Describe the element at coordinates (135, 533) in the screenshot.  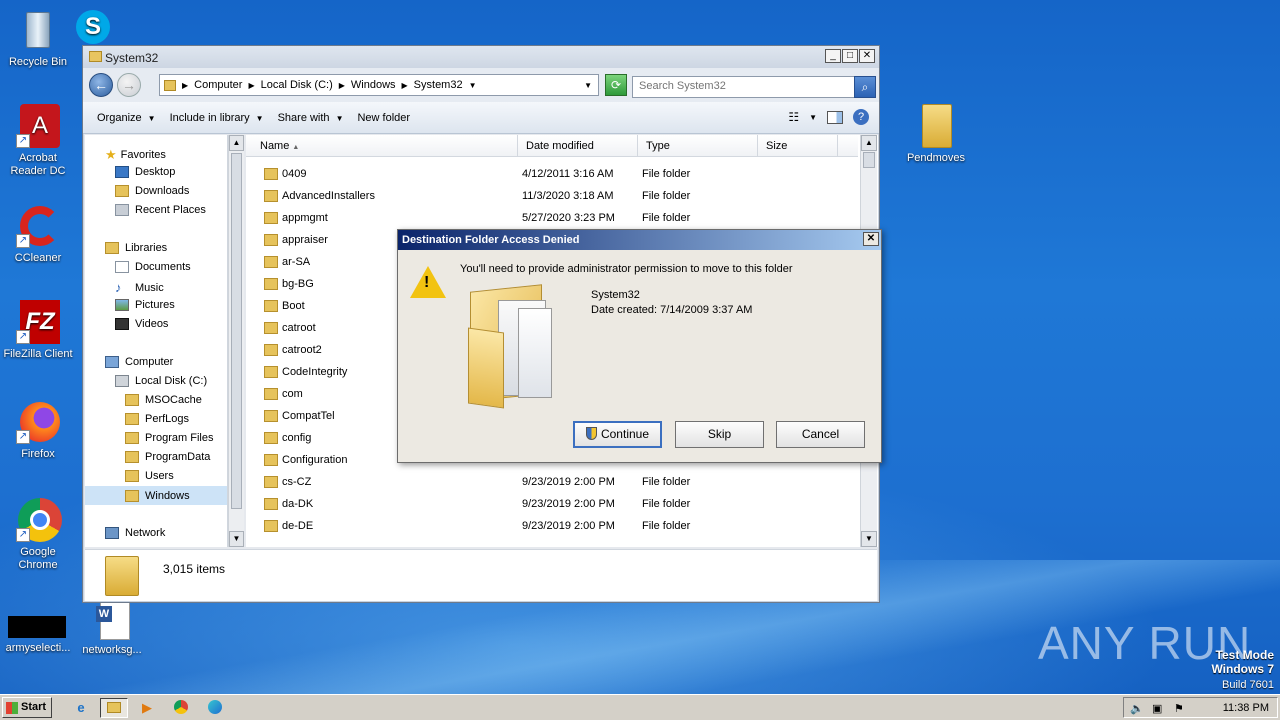
I see `nav-network: Network` at that location.